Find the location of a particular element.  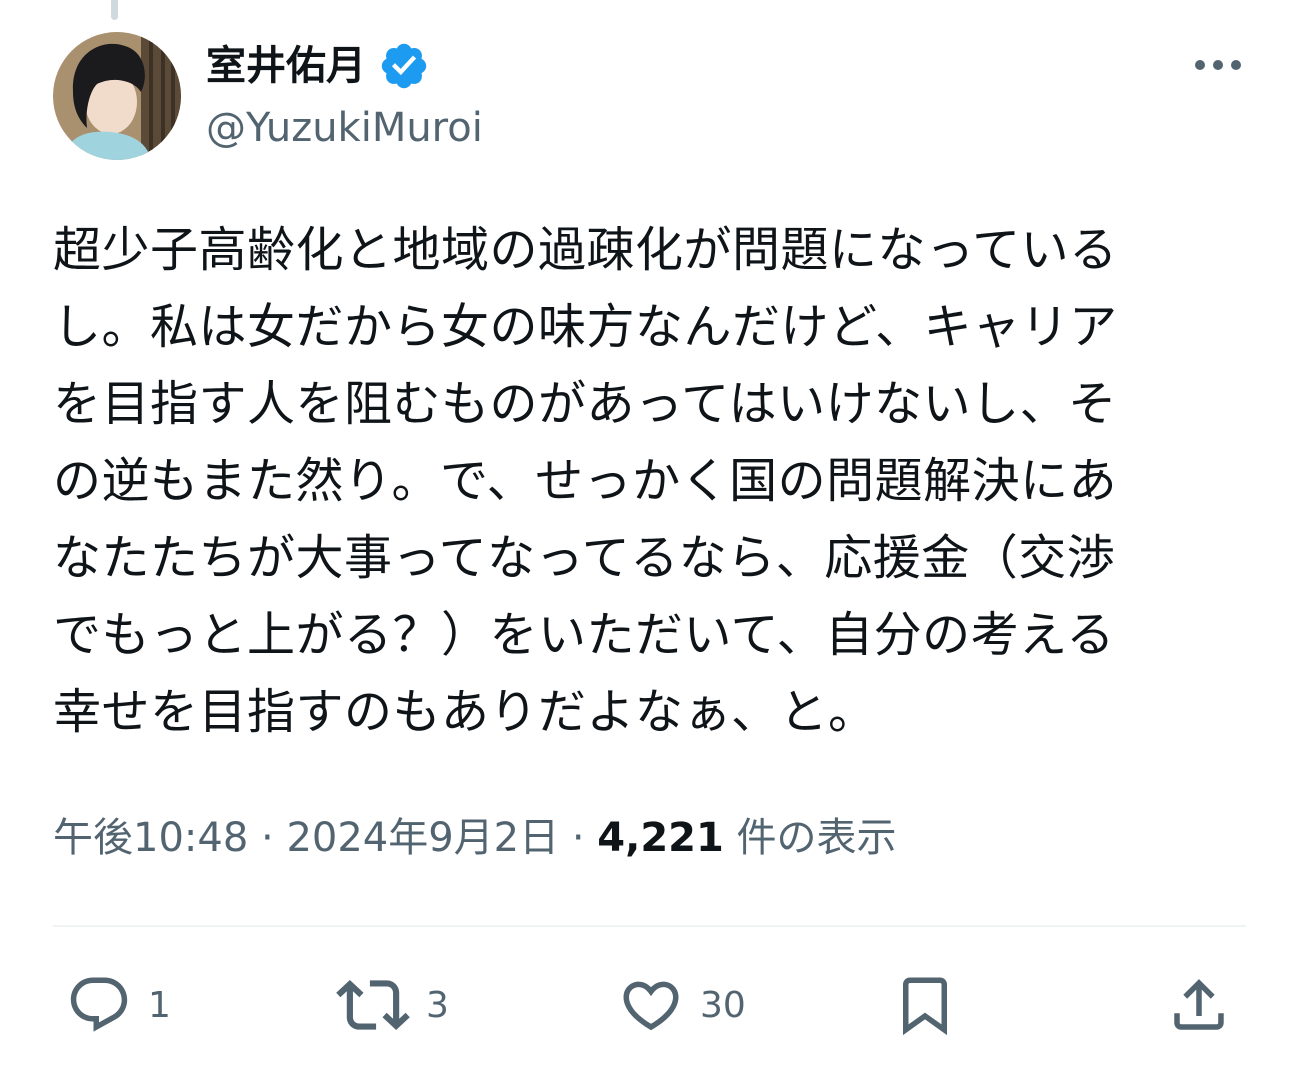

reply-icon is located at coordinates (99, 1004).